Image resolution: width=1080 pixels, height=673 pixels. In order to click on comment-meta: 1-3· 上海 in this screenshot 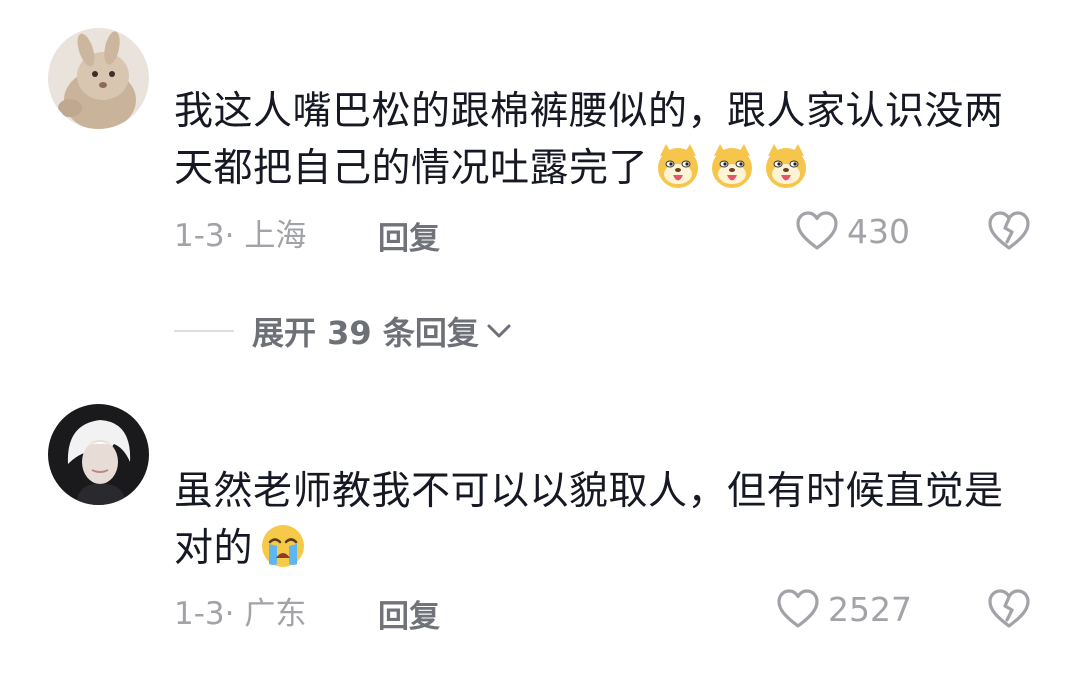, I will do `click(240, 232)`.